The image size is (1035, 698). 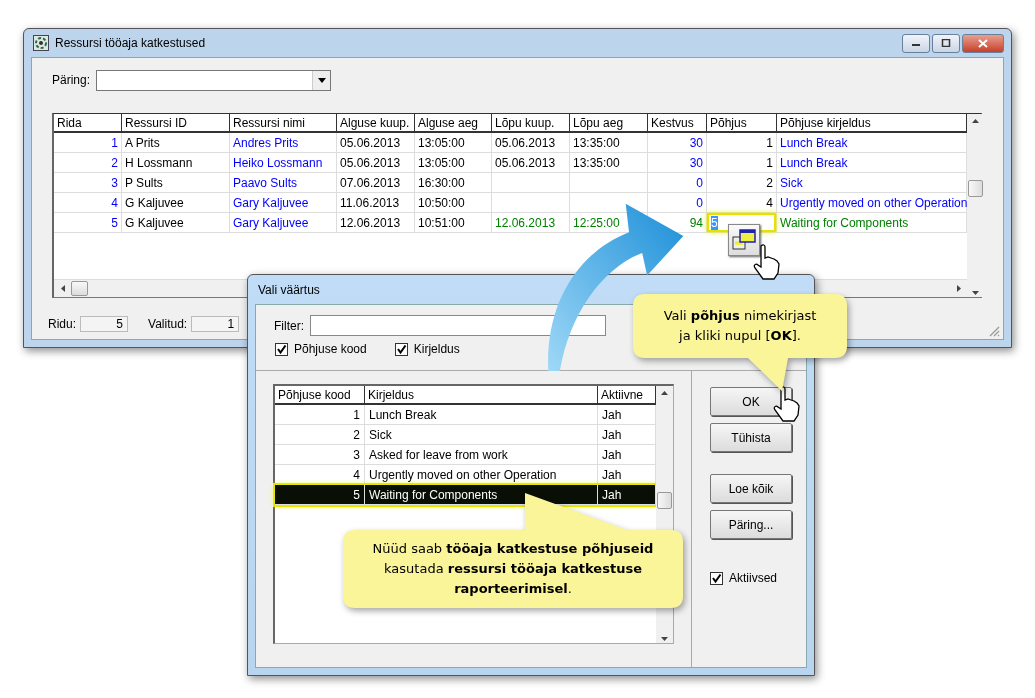 What do you see at coordinates (531, 122) in the screenshot?
I see `column-header: Lõpu kuup.` at bounding box center [531, 122].